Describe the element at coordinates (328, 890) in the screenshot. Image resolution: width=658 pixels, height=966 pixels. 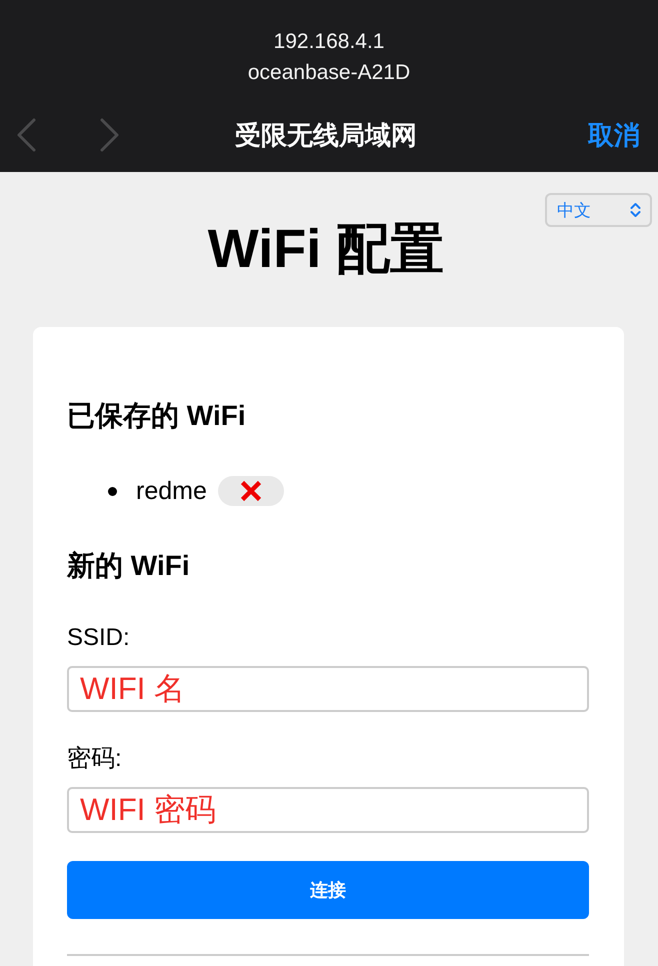
I see `connect-button: 连接` at that location.